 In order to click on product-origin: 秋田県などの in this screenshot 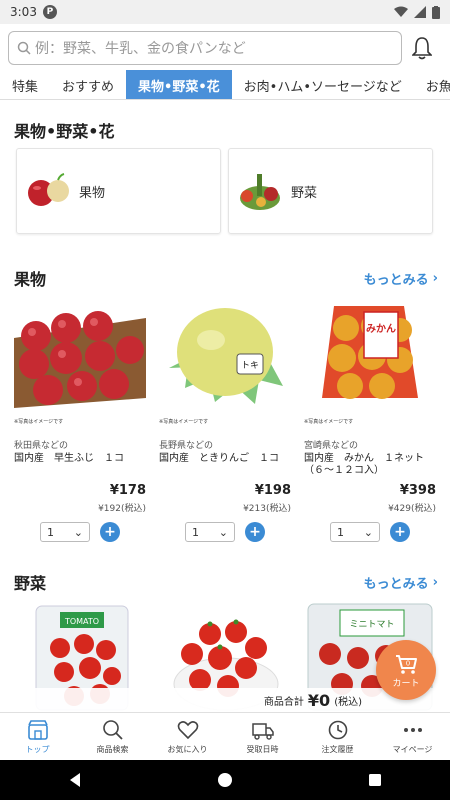, I will do `click(41, 446)`.